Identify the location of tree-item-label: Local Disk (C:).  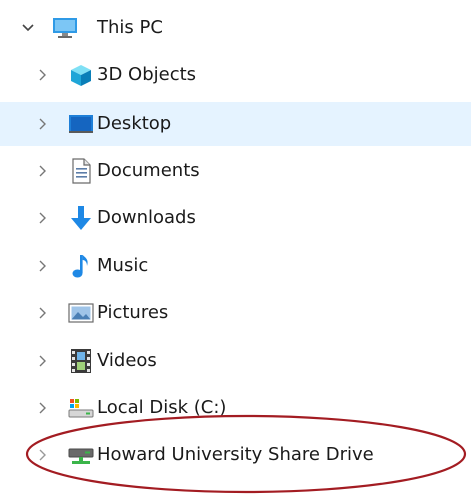
(162, 407).